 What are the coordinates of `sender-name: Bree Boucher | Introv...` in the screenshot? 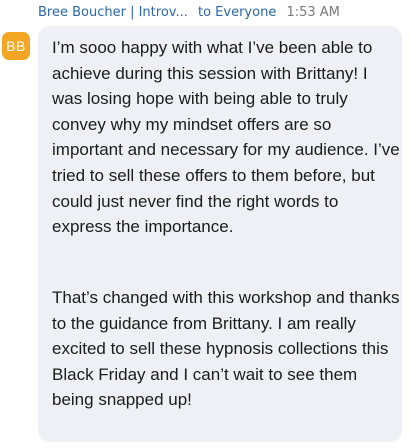 It's located at (113, 12).